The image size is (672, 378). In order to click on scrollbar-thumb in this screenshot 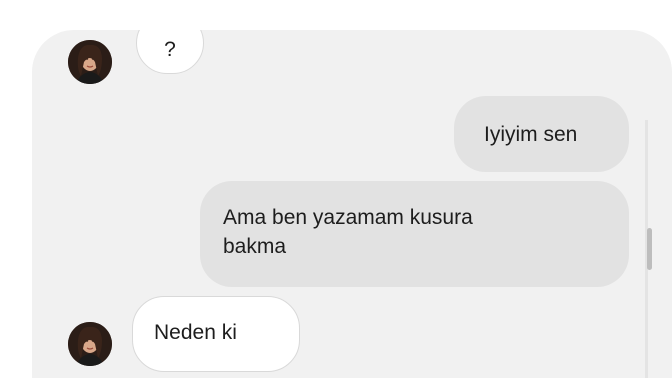, I will do `click(649, 249)`.